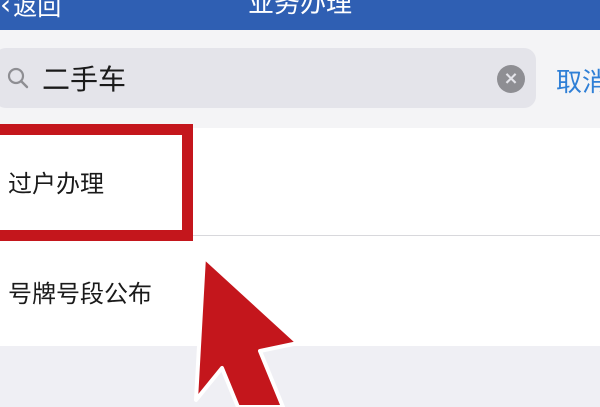 The height and width of the screenshot is (407, 600). I want to click on search-box, so click(268, 78).